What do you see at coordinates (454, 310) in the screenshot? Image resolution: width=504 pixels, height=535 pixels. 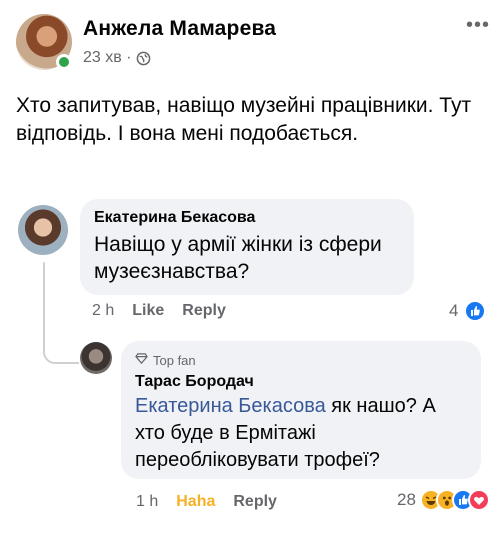 I see `reaction-count: 4` at bounding box center [454, 310].